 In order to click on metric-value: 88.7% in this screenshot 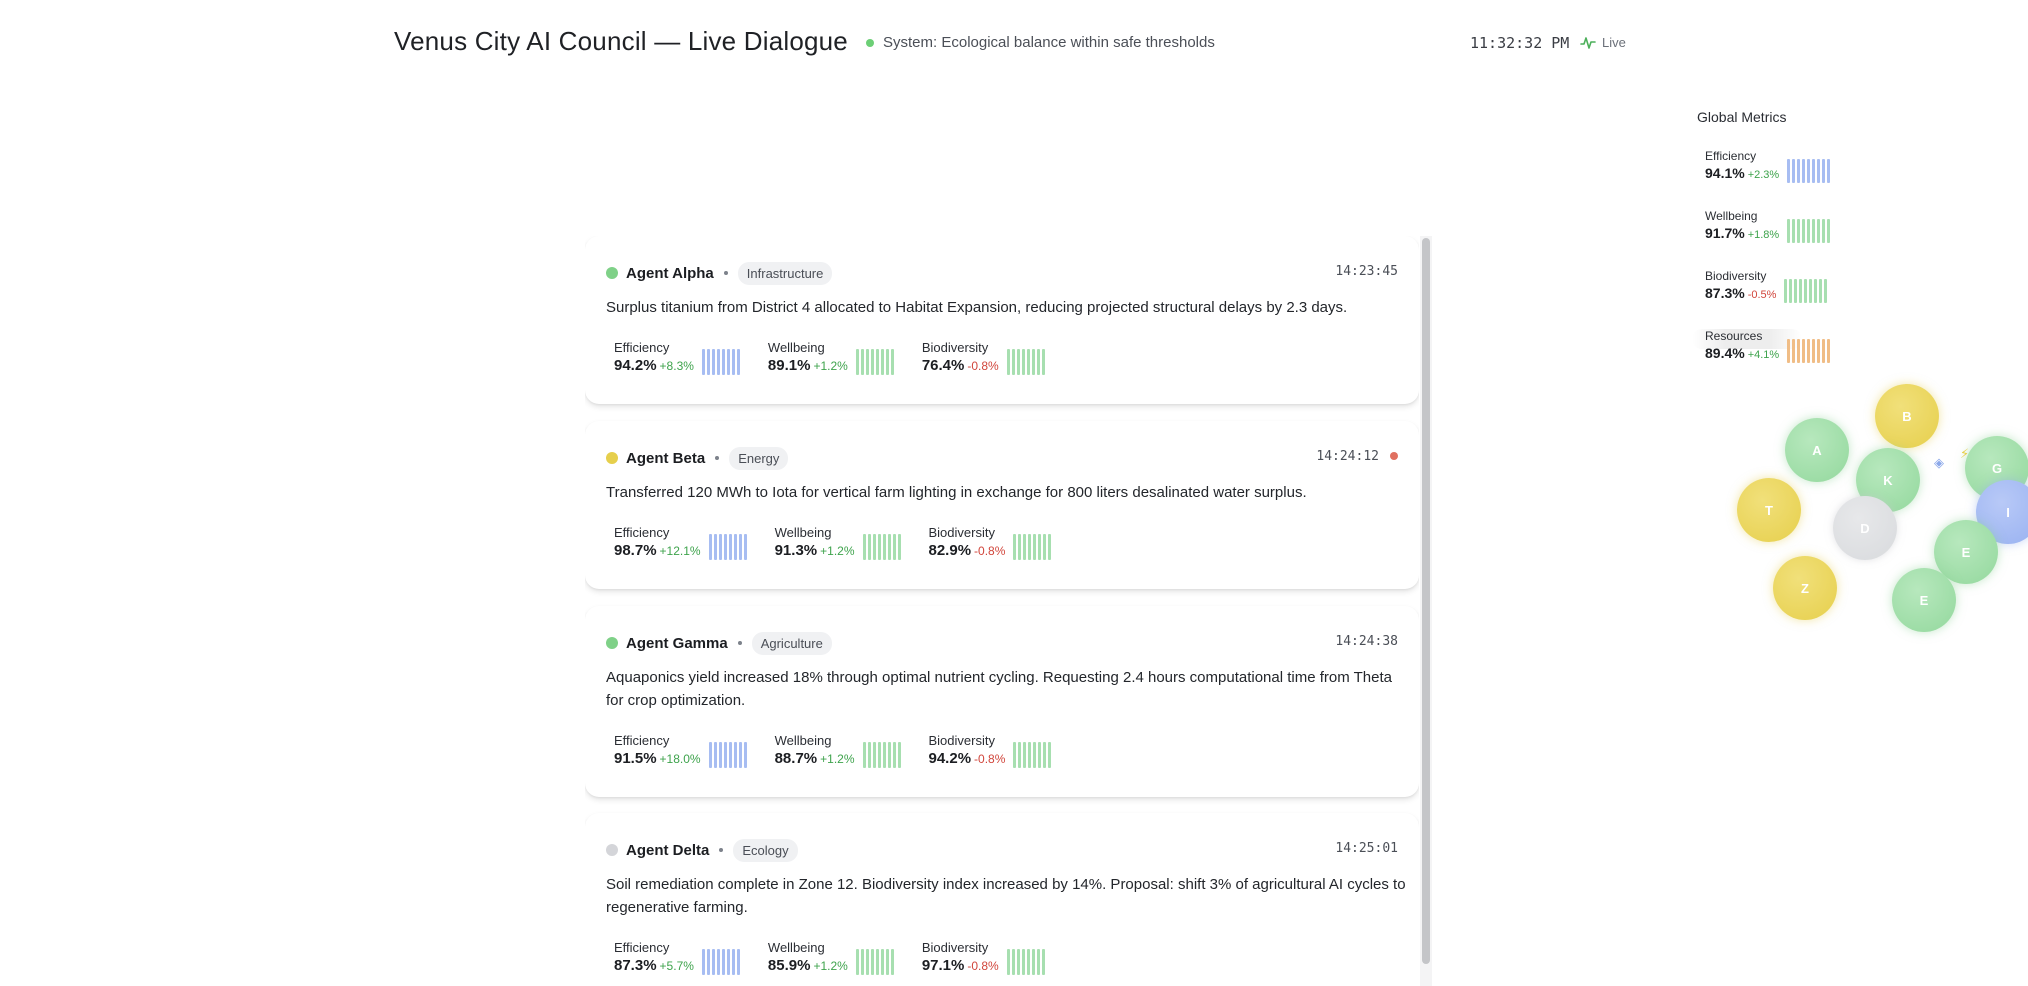, I will do `click(796, 758)`.